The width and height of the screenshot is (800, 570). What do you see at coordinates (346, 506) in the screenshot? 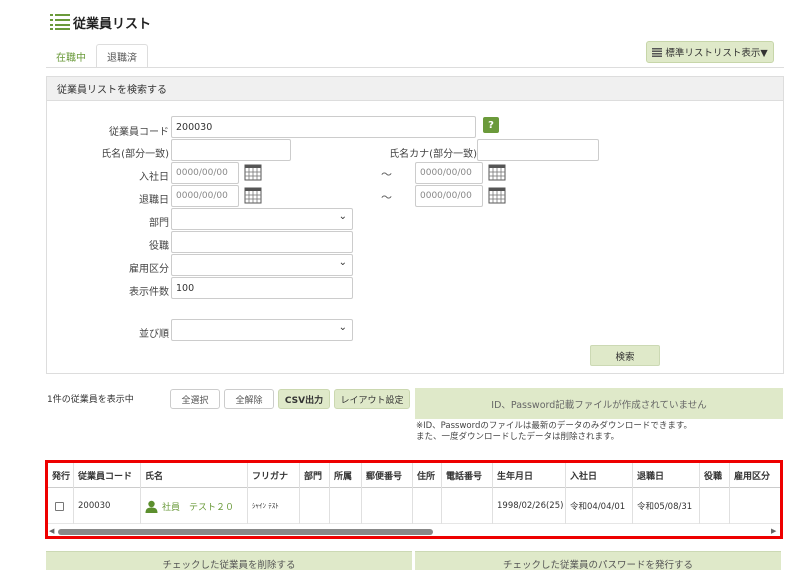
I see `affiliation-cell` at bounding box center [346, 506].